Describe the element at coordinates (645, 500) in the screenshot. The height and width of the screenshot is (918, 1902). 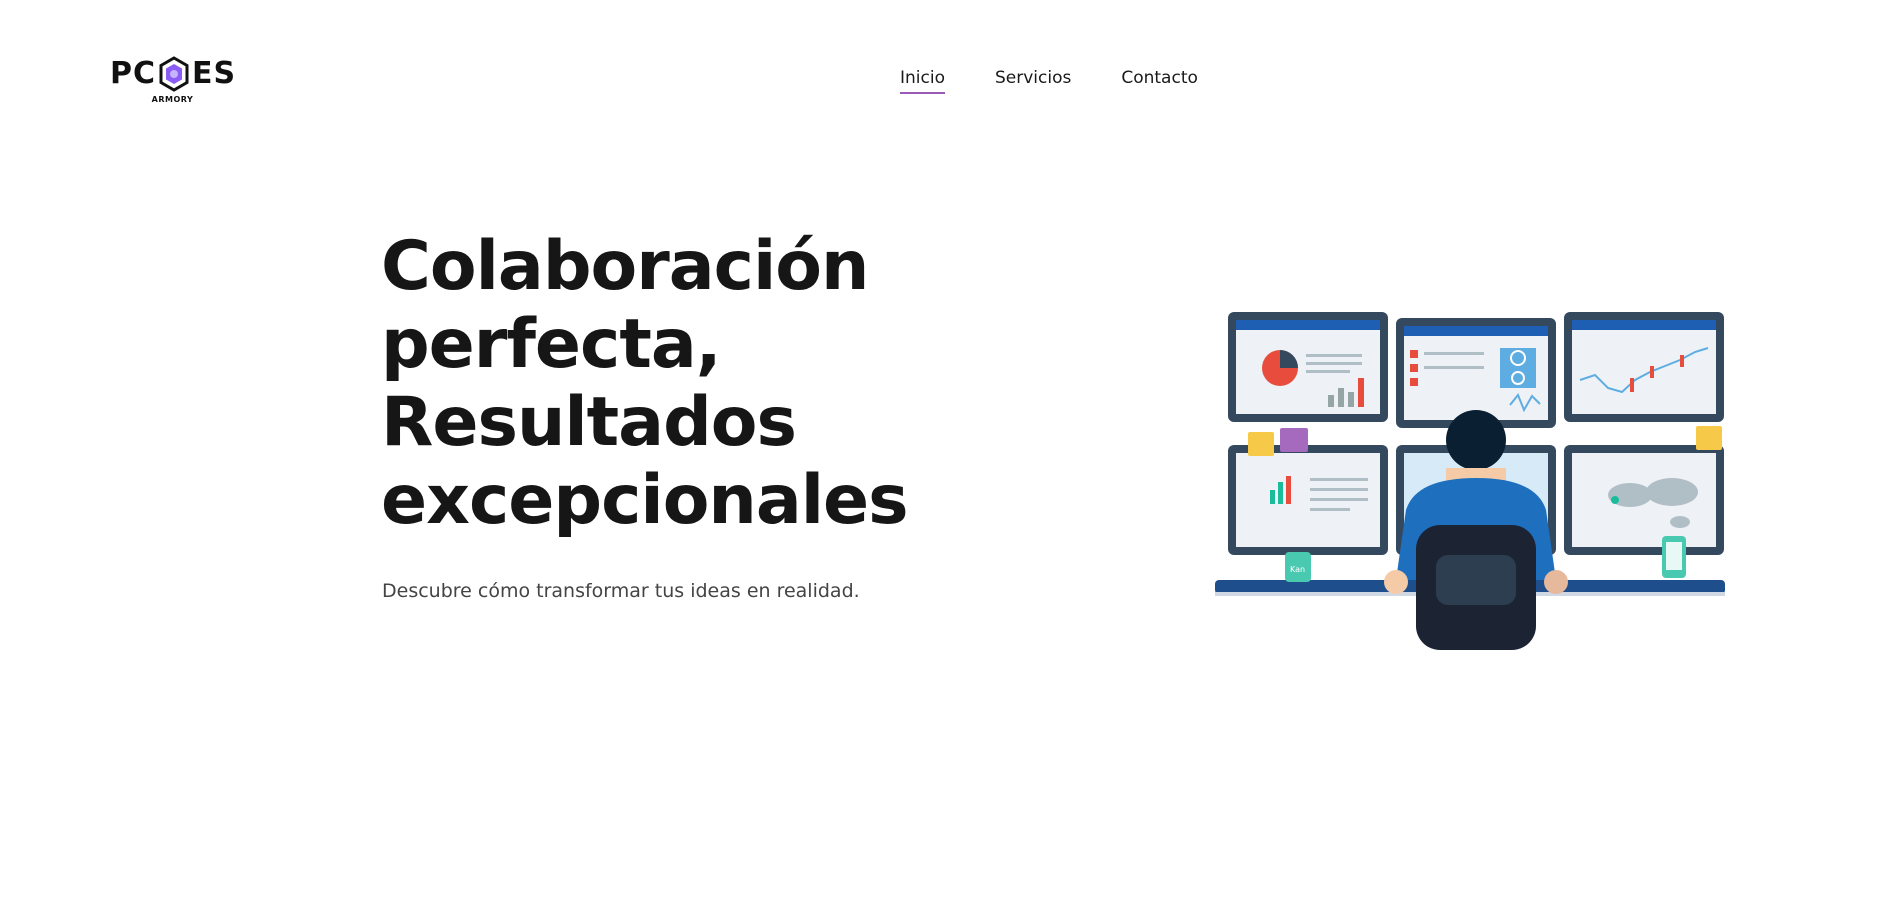
I see `hero-title-line: excepcionales` at that location.